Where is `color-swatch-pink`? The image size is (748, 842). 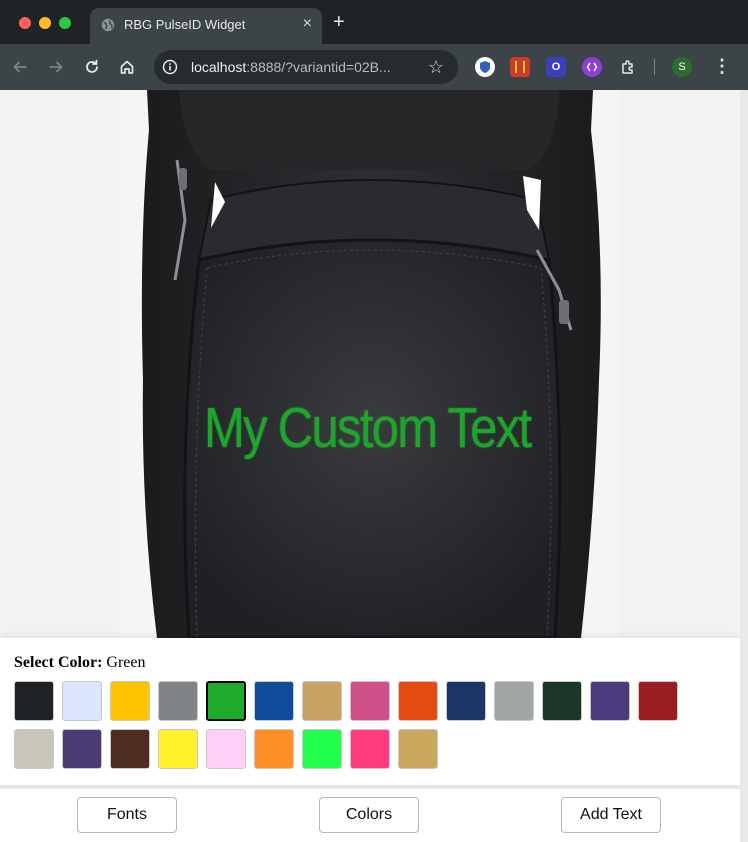 color-swatch-pink is located at coordinates (370, 701).